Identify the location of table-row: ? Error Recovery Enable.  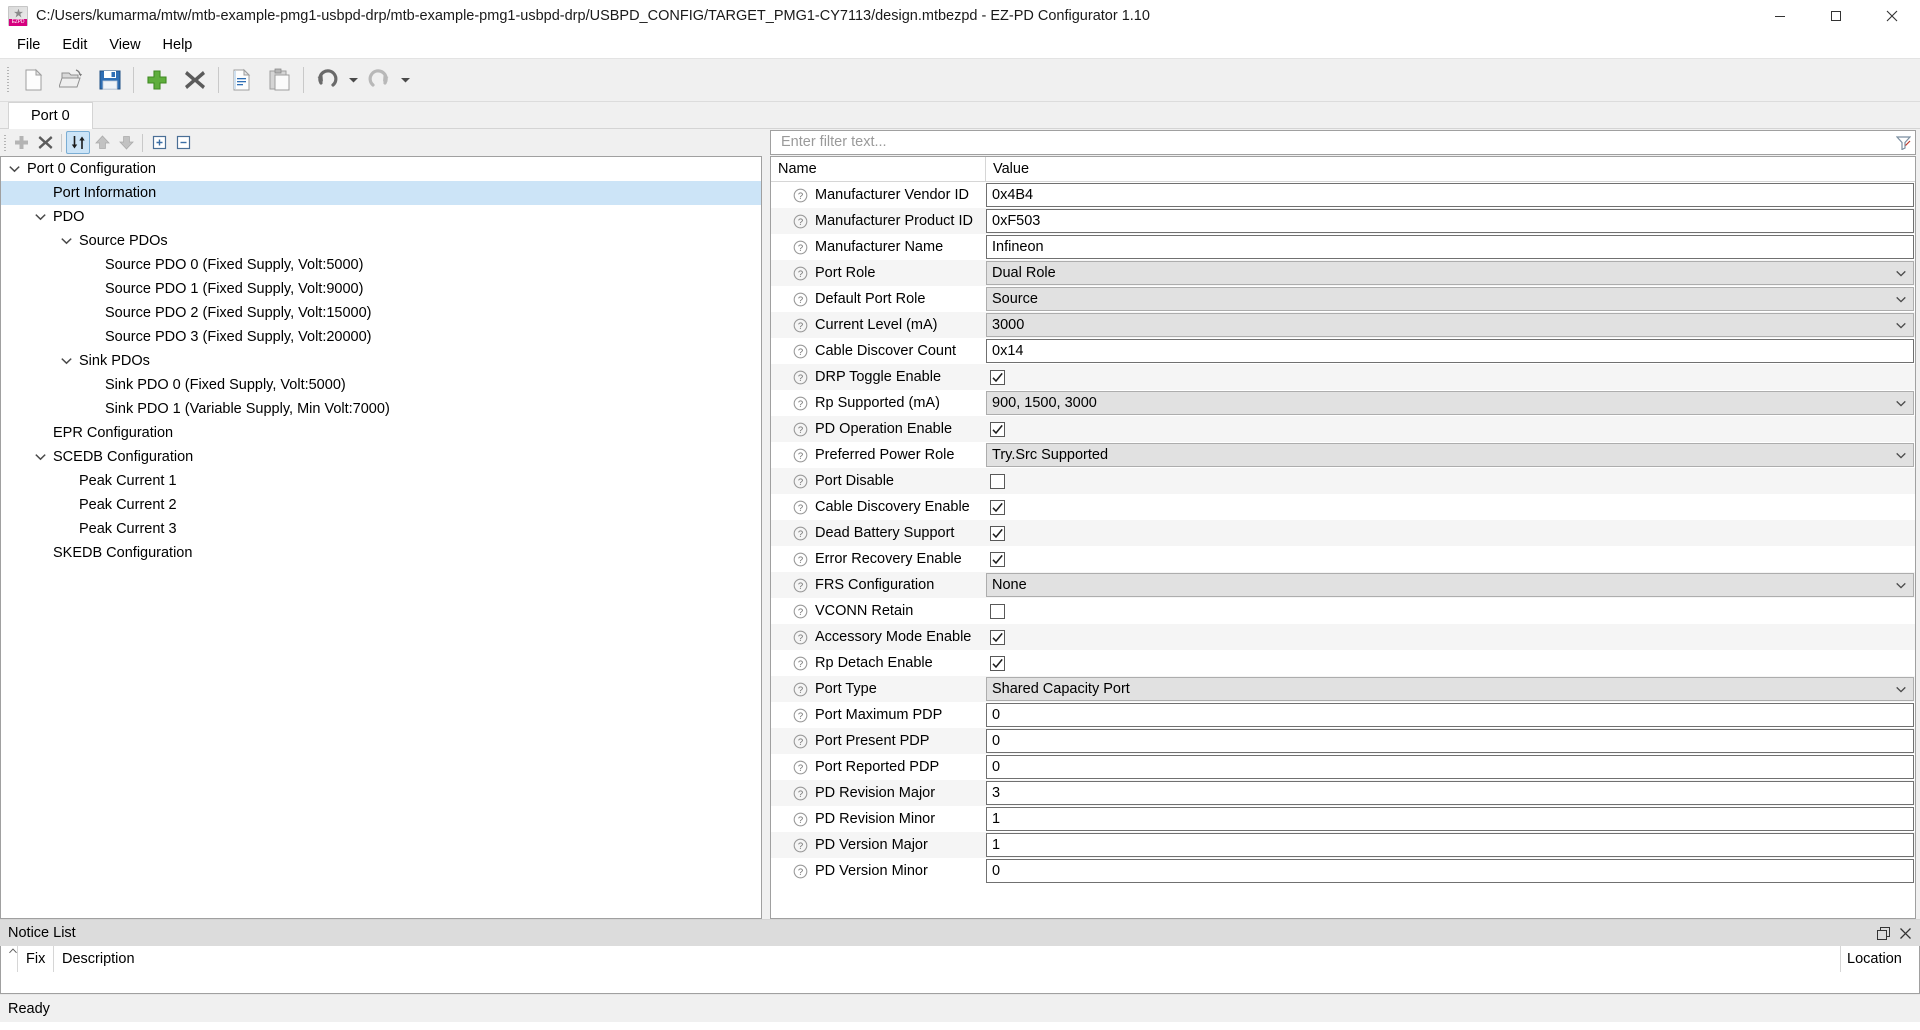
(1343, 559).